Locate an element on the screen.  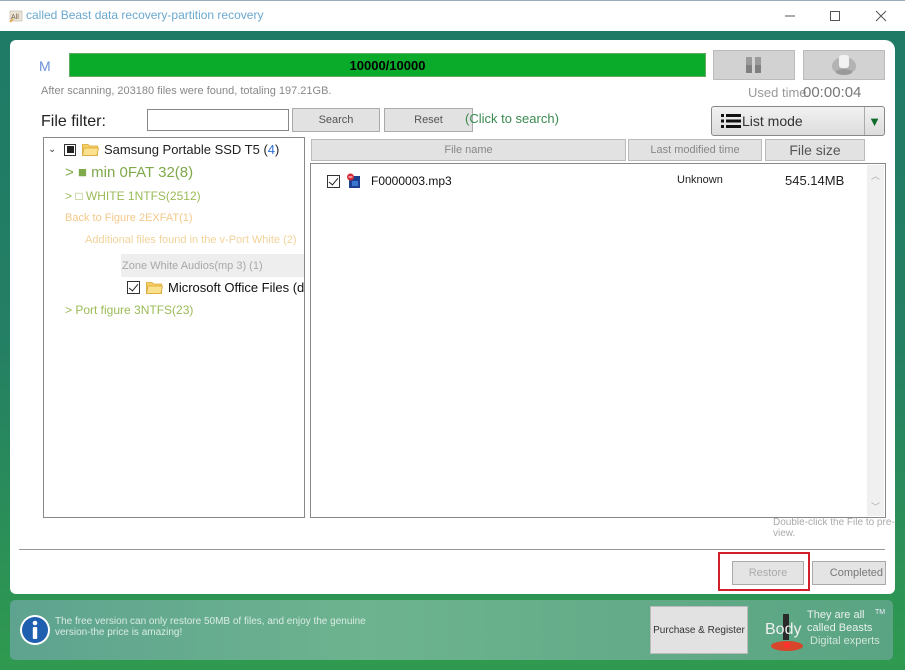
maximize-icon is located at coordinates (835, 16).